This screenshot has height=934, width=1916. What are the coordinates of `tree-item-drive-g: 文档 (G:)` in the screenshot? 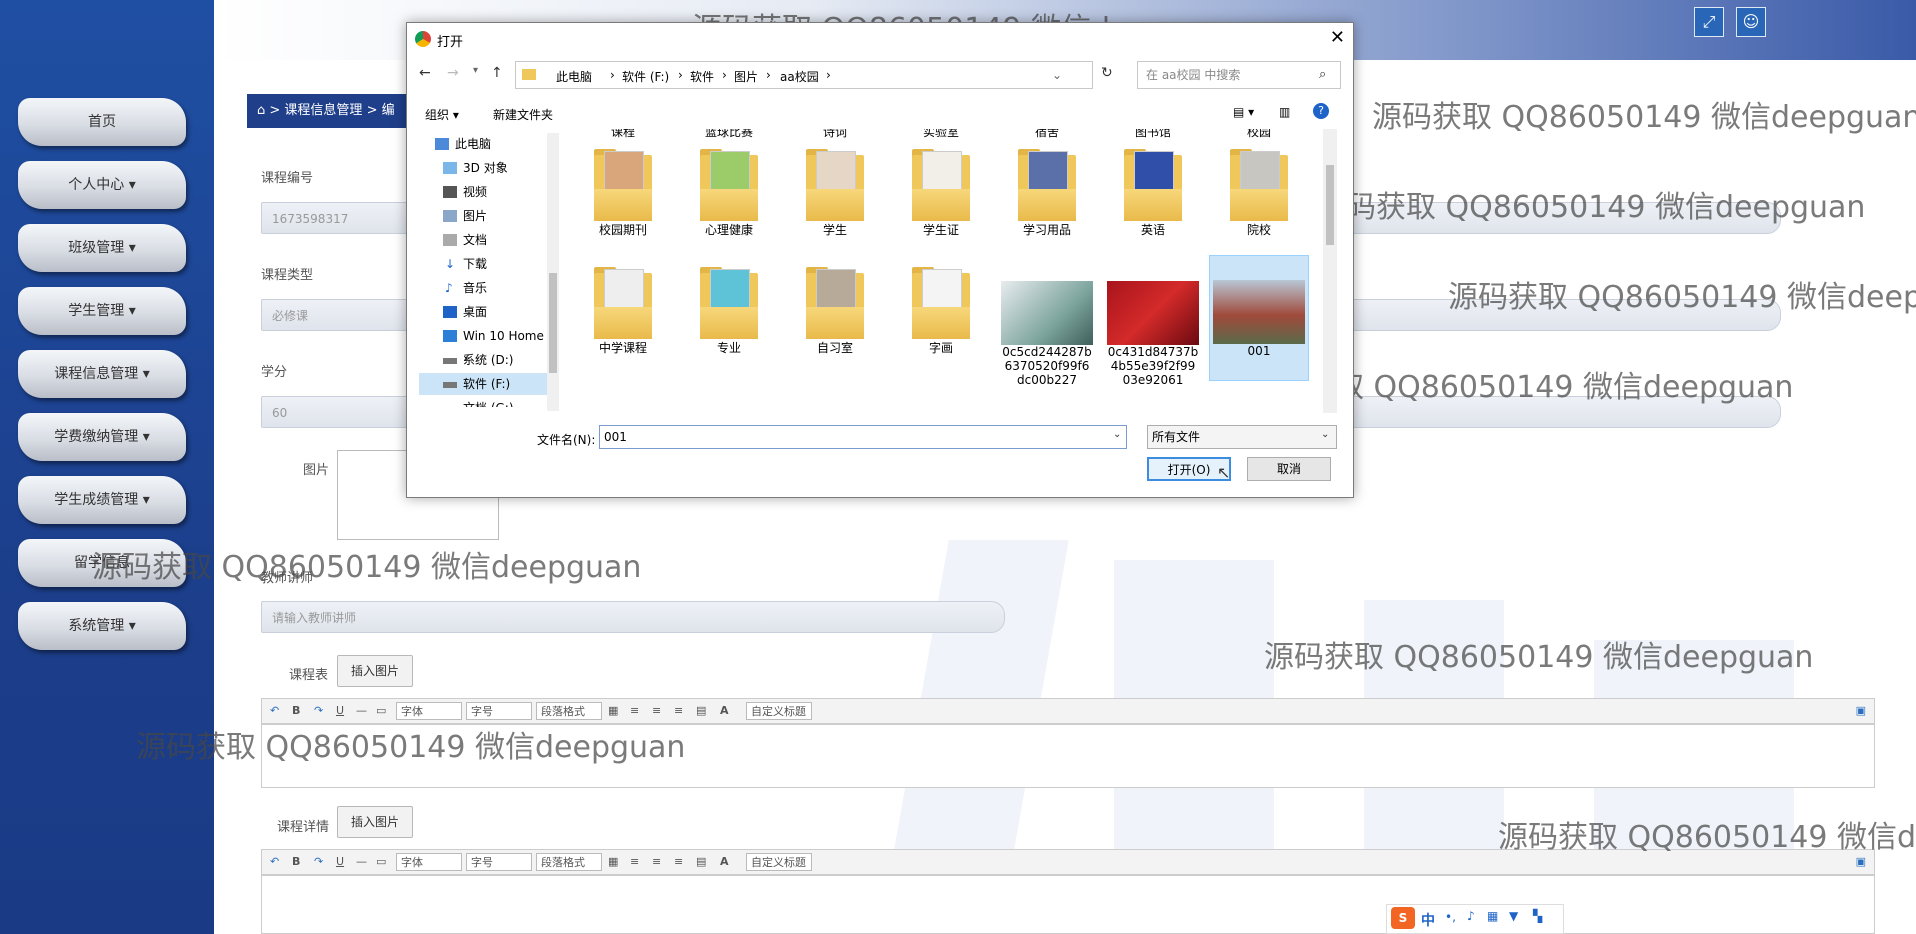 It's located at (484, 402).